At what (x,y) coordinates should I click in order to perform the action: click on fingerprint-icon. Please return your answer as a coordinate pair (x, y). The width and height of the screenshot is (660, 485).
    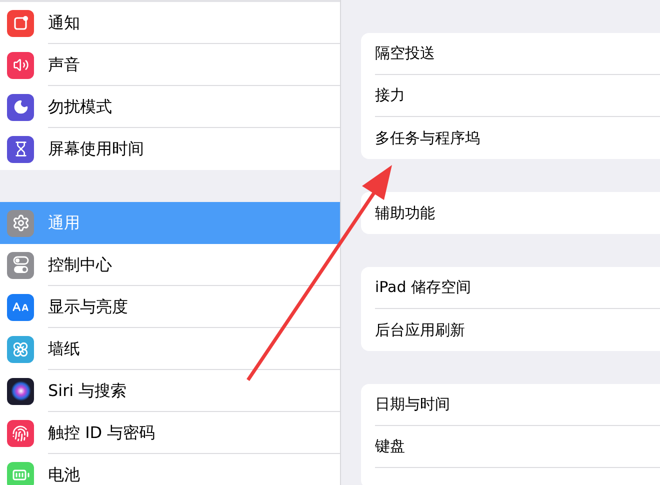
    Looking at the image, I should click on (20, 433).